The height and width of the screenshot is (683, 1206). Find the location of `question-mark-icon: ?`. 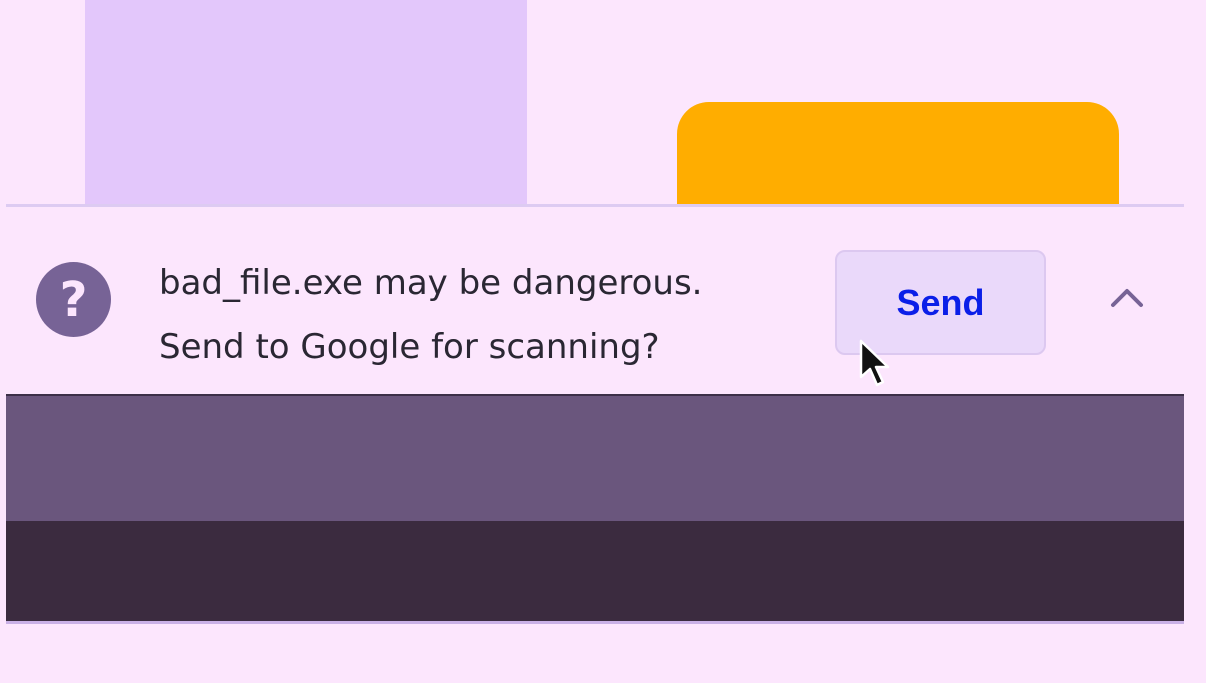

question-mark-icon: ? is located at coordinates (73, 299).